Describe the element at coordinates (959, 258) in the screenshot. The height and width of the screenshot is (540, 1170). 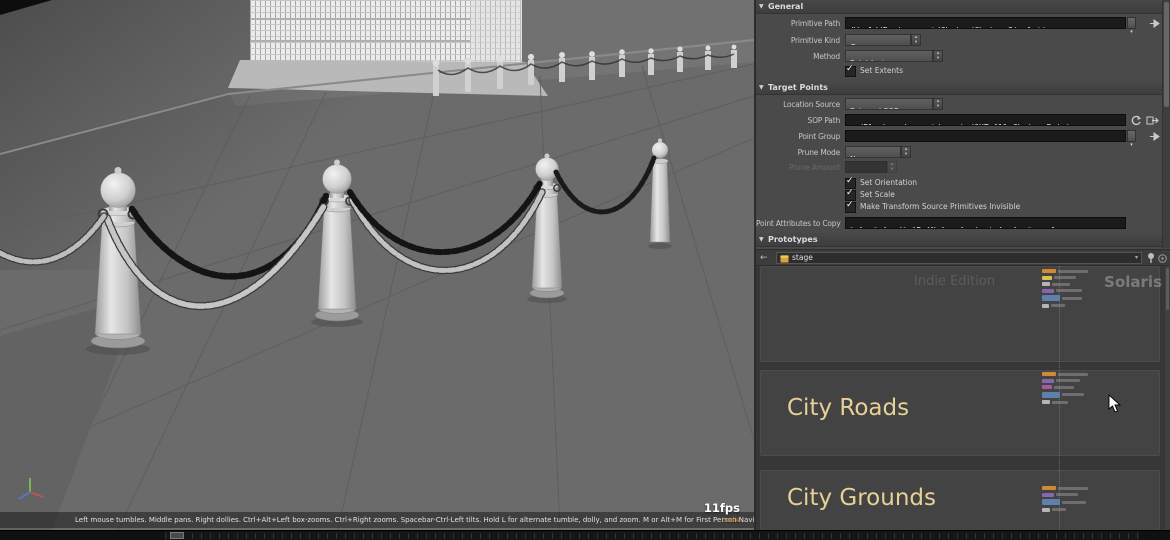
I see `network-path-bar: stage ▾` at that location.